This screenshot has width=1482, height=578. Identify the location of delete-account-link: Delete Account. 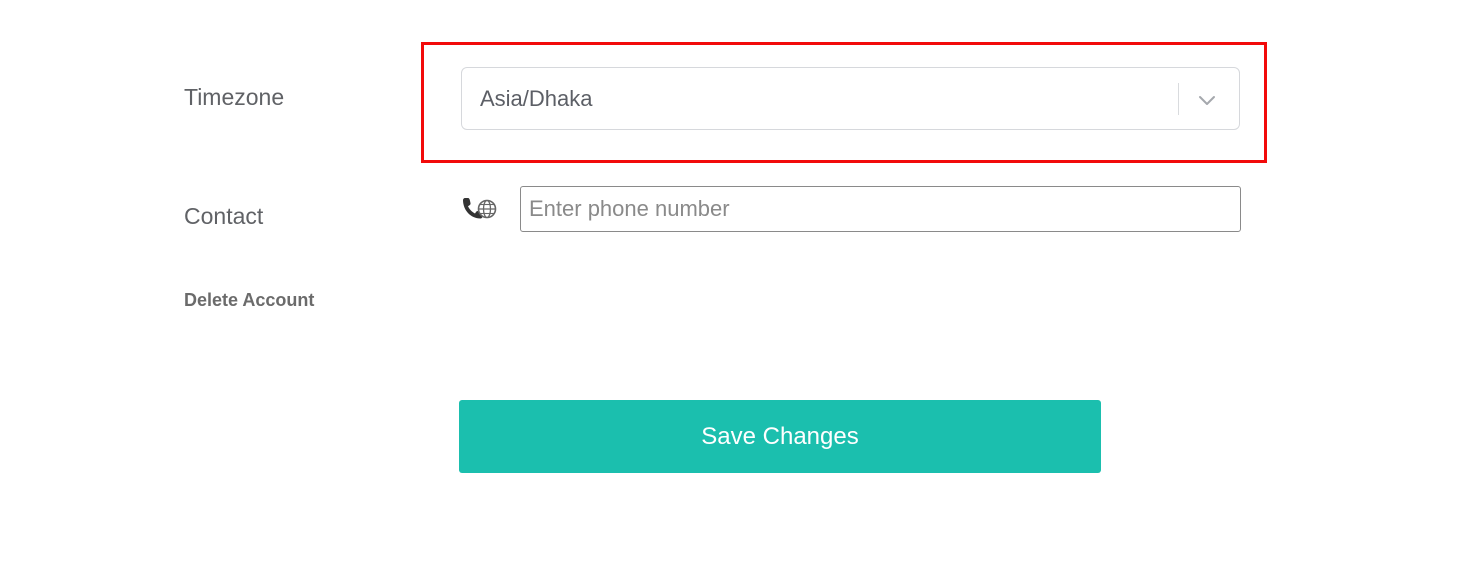
(249, 300).